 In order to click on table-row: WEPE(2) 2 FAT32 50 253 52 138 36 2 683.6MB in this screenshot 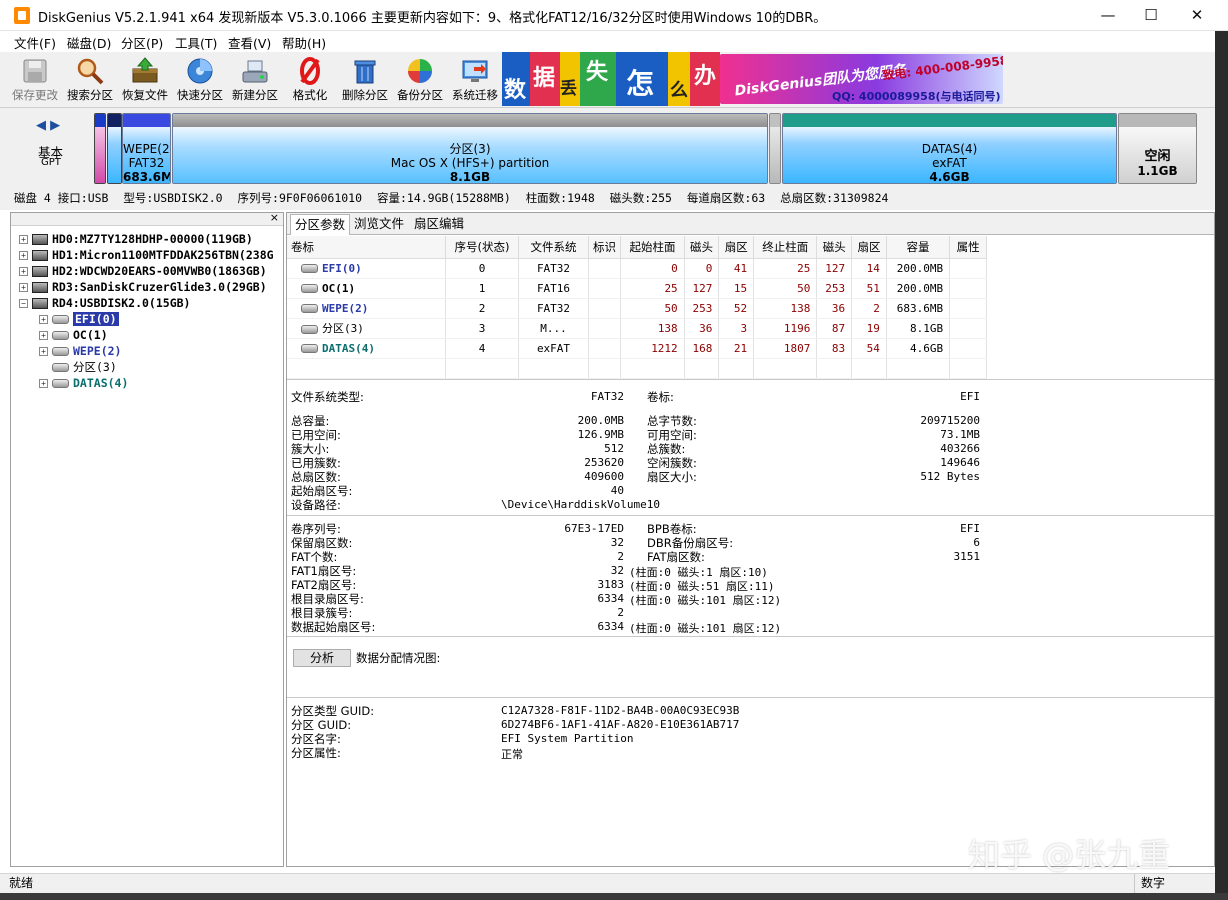, I will do `click(637, 308)`.